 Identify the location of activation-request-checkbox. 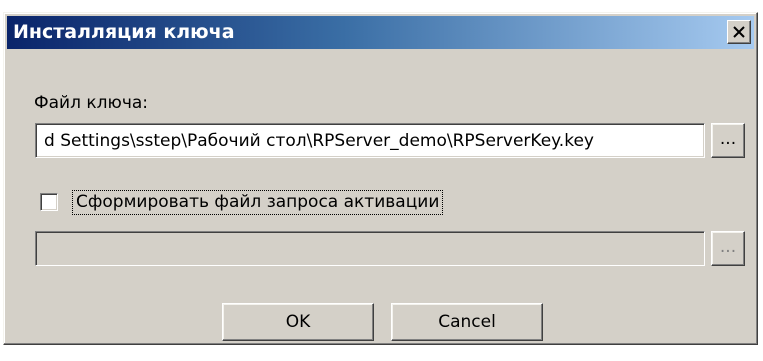
(49, 202).